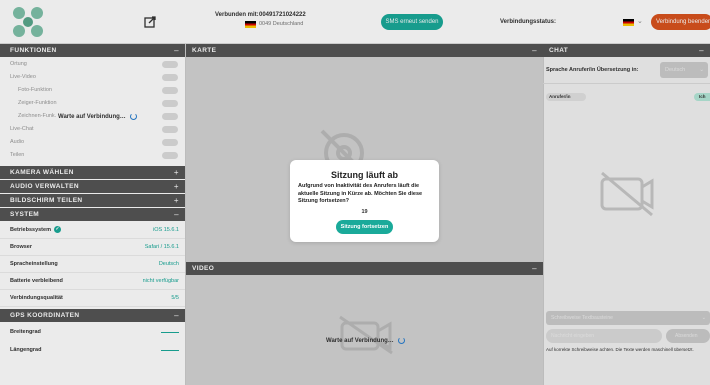 The height and width of the screenshot is (385, 710). What do you see at coordinates (364, 175) in the screenshot?
I see `modal-title: Sitzung läuft ab` at bounding box center [364, 175].